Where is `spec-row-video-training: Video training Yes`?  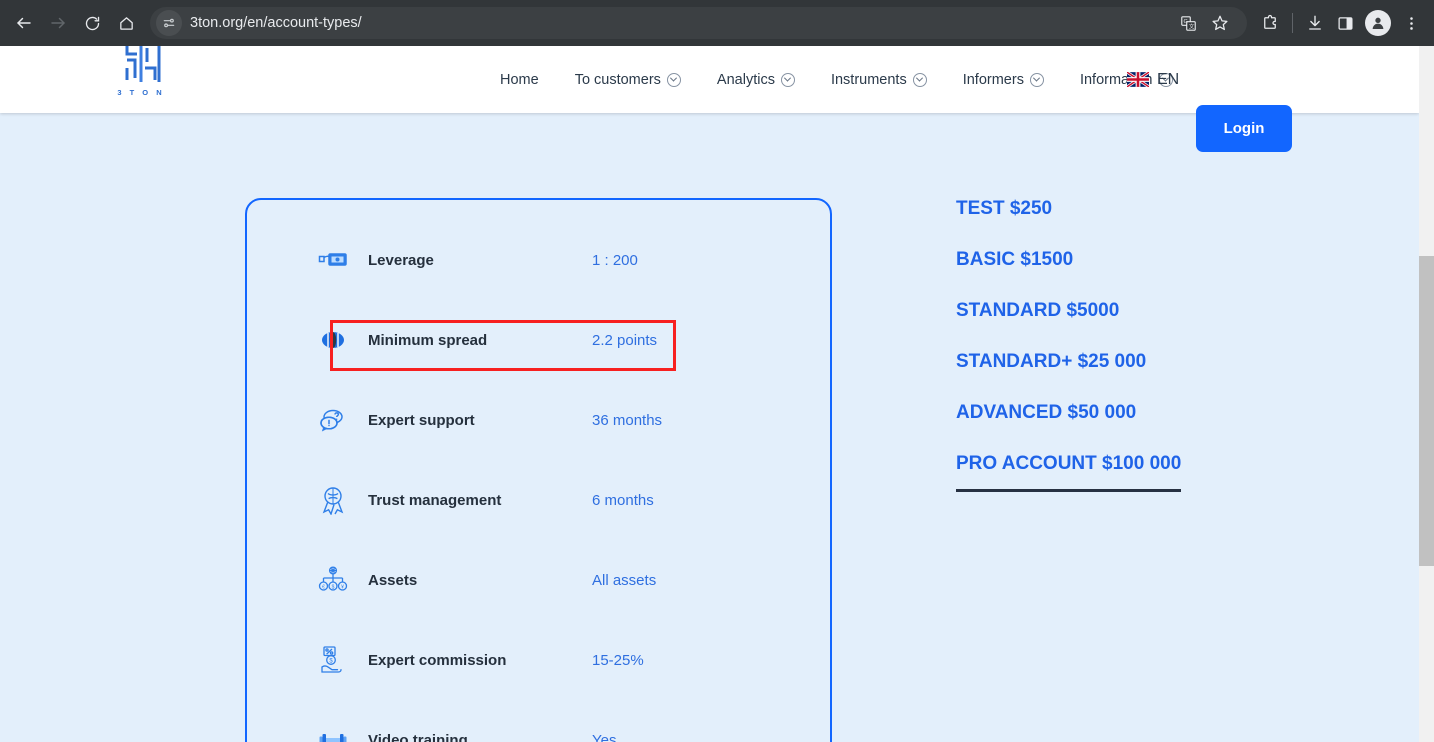 spec-row-video-training: Video training Yes is located at coordinates (538, 721).